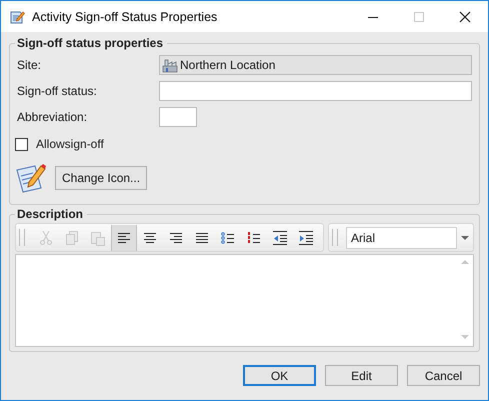 Image resolution: width=489 pixels, height=401 pixels. Describe the element at coordinates (315, 65) in the screenshot. I see `site-field: Northern Location` at that location.